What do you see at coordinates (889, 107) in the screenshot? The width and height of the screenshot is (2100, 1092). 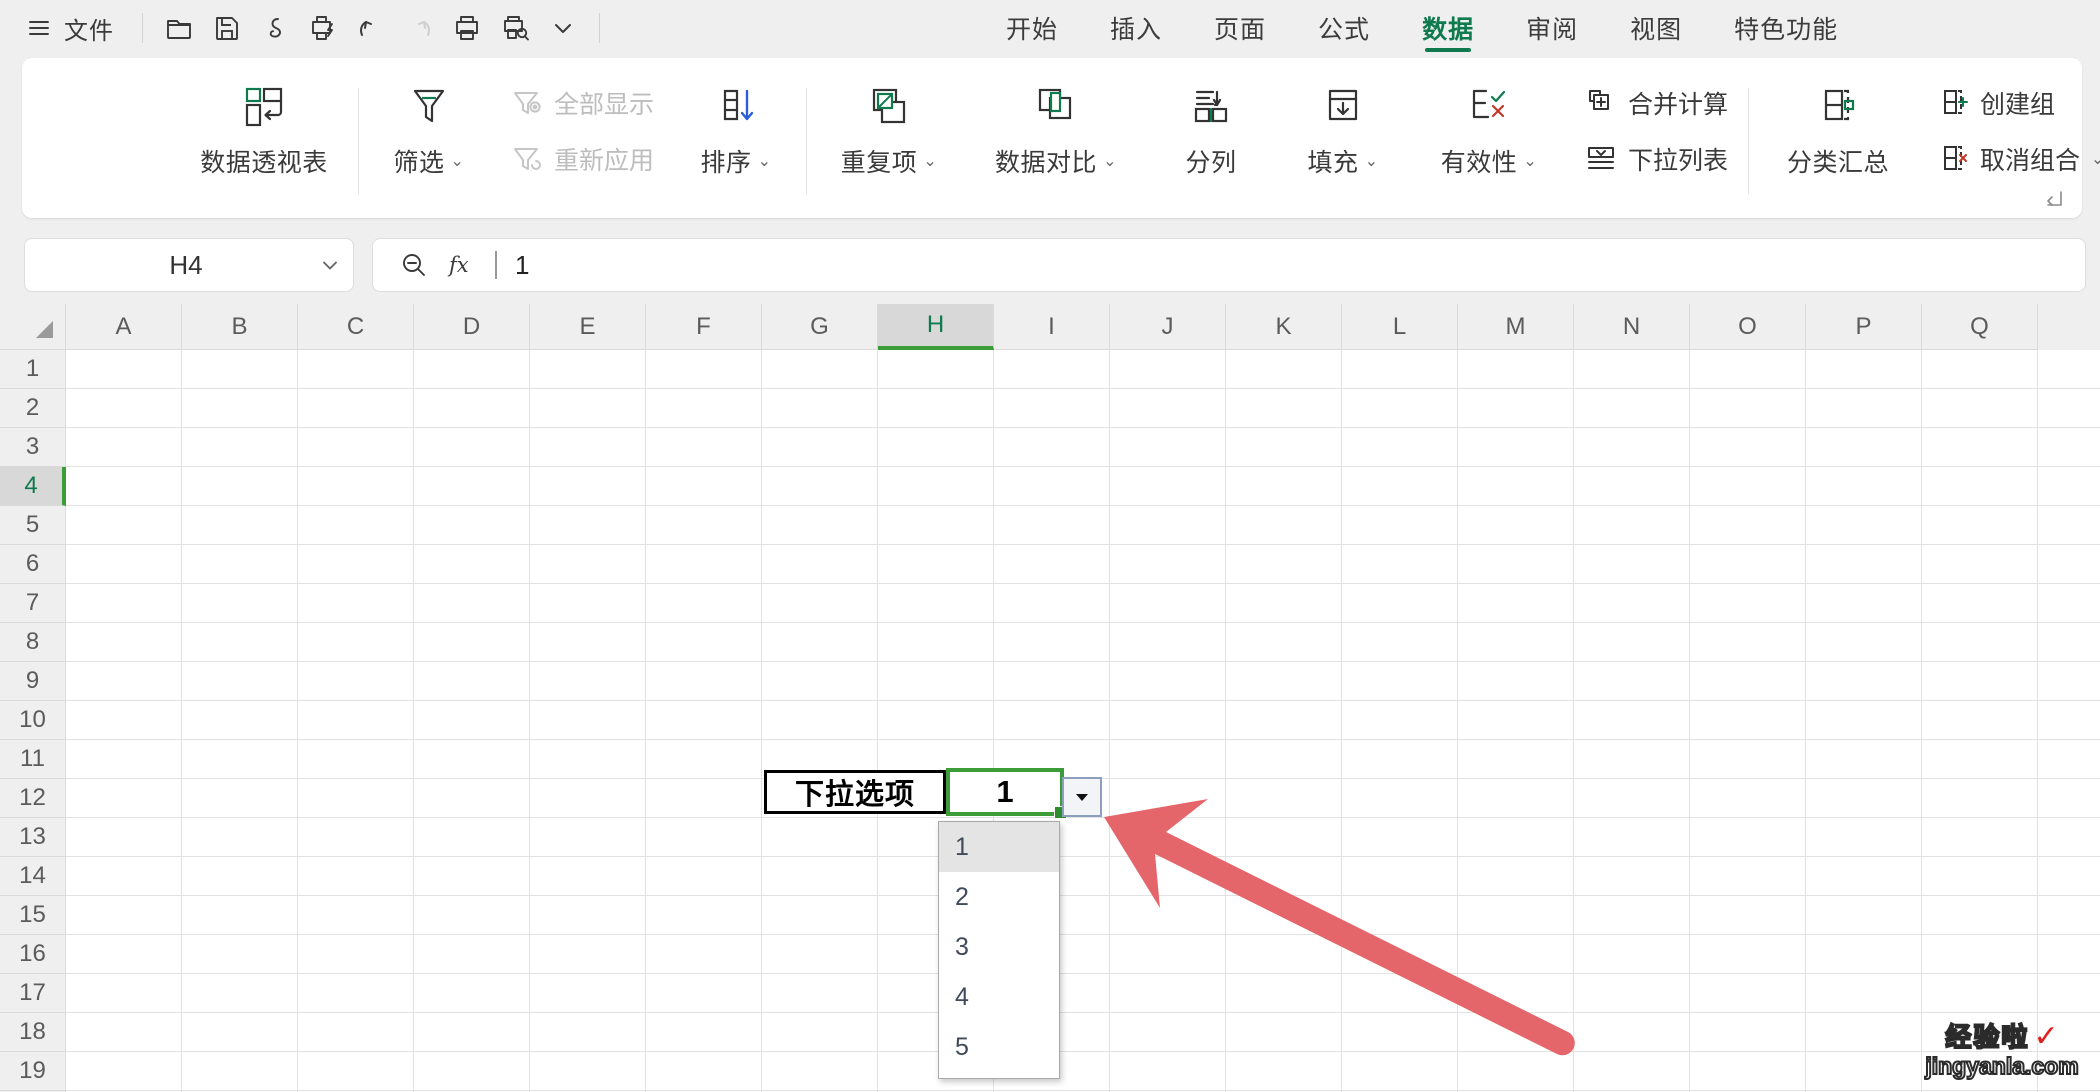 I see `duplicate-icon` at bounding box center [889, 107].